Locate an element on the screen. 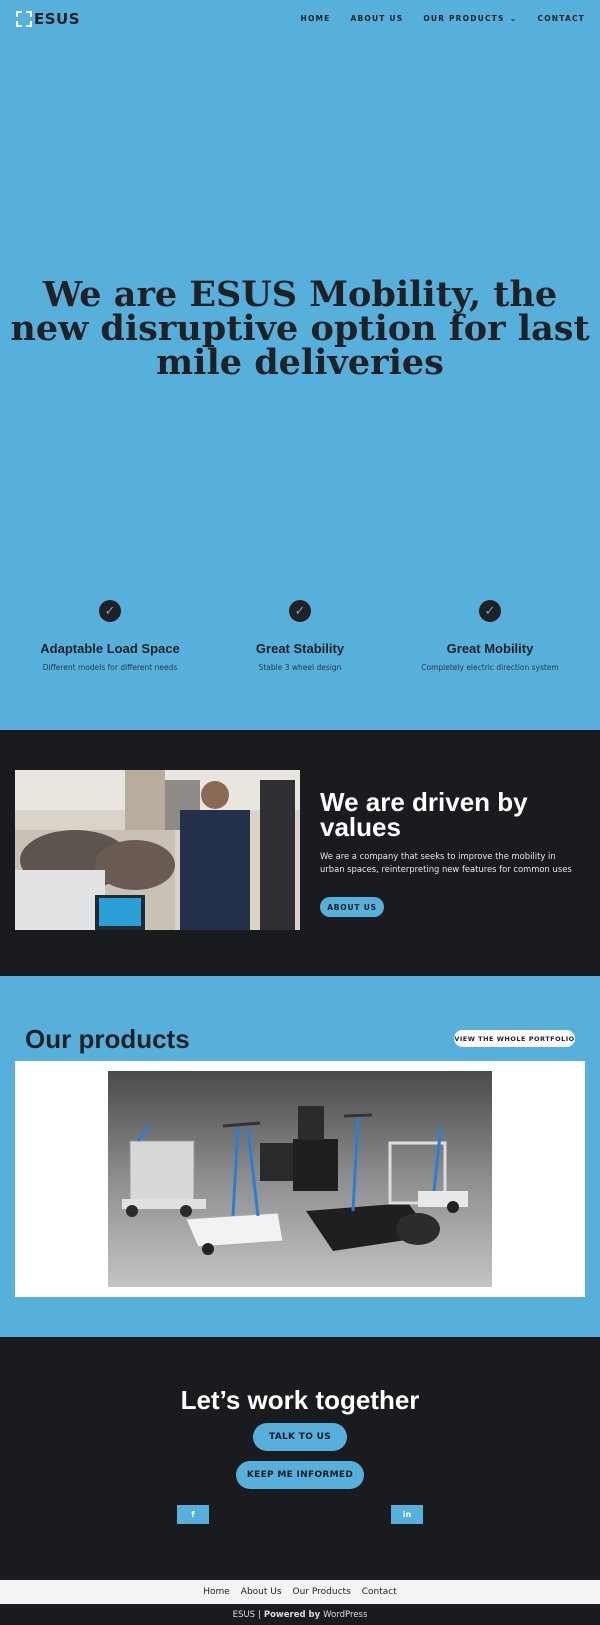 The image size is (600, 1625). nav-our-products: OUR PRODUCTS ⌄ is located at coordinates (470, 18).